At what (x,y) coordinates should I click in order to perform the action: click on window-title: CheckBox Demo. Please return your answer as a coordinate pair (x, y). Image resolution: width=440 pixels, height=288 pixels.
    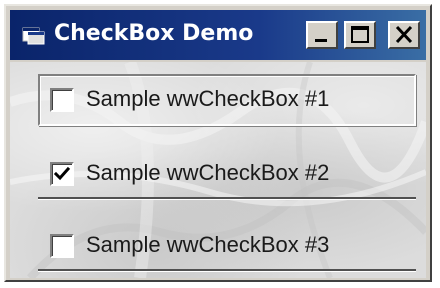
    Looking at the image, I should click on (154, 33).